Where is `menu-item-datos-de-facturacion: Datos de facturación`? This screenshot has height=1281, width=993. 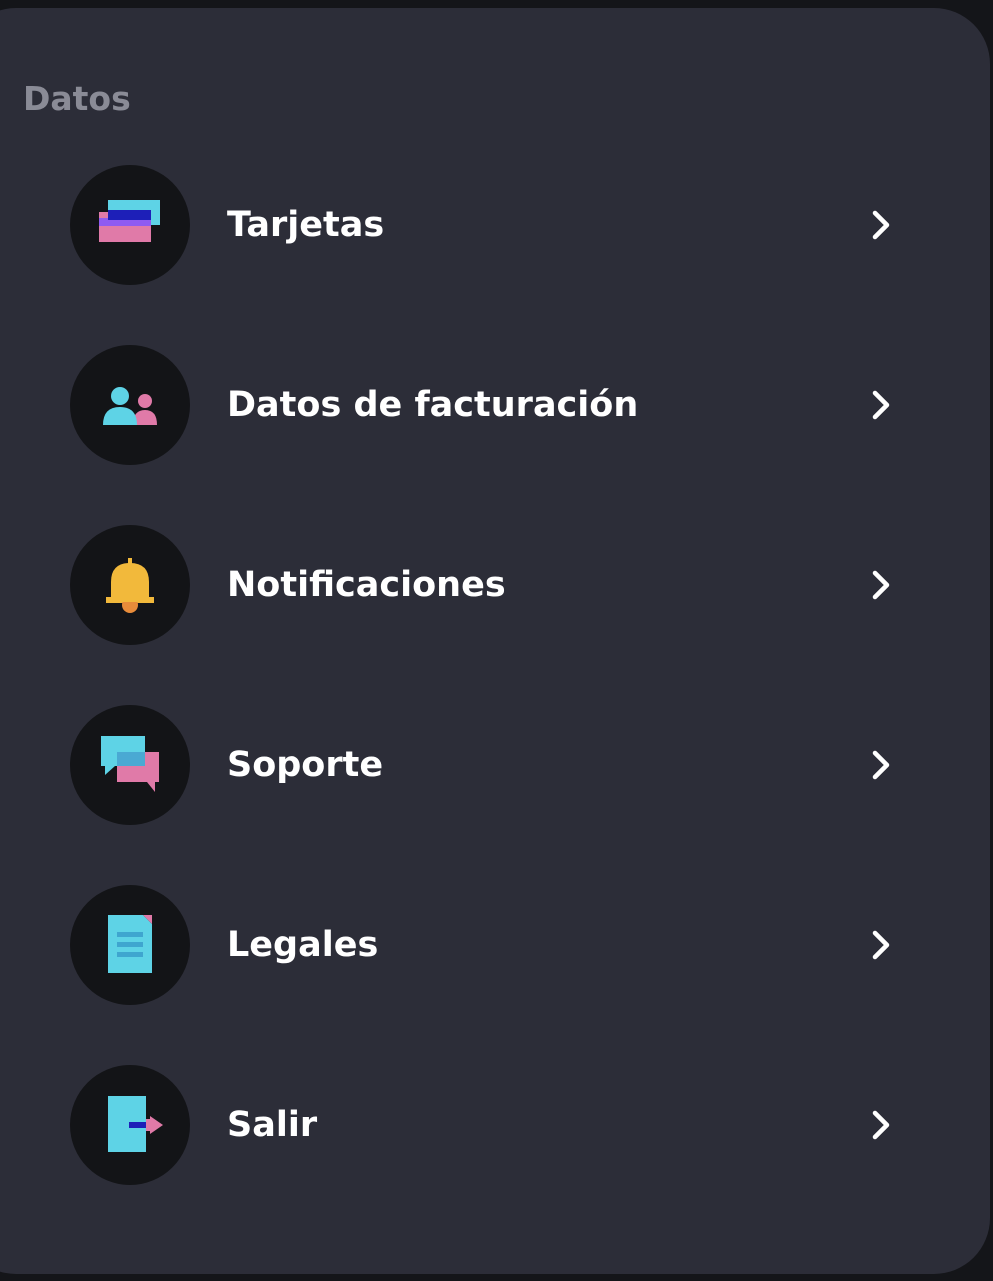 menu-item-datos-de-facturacion: Datos de facturación is located at coordinates (490, 405).